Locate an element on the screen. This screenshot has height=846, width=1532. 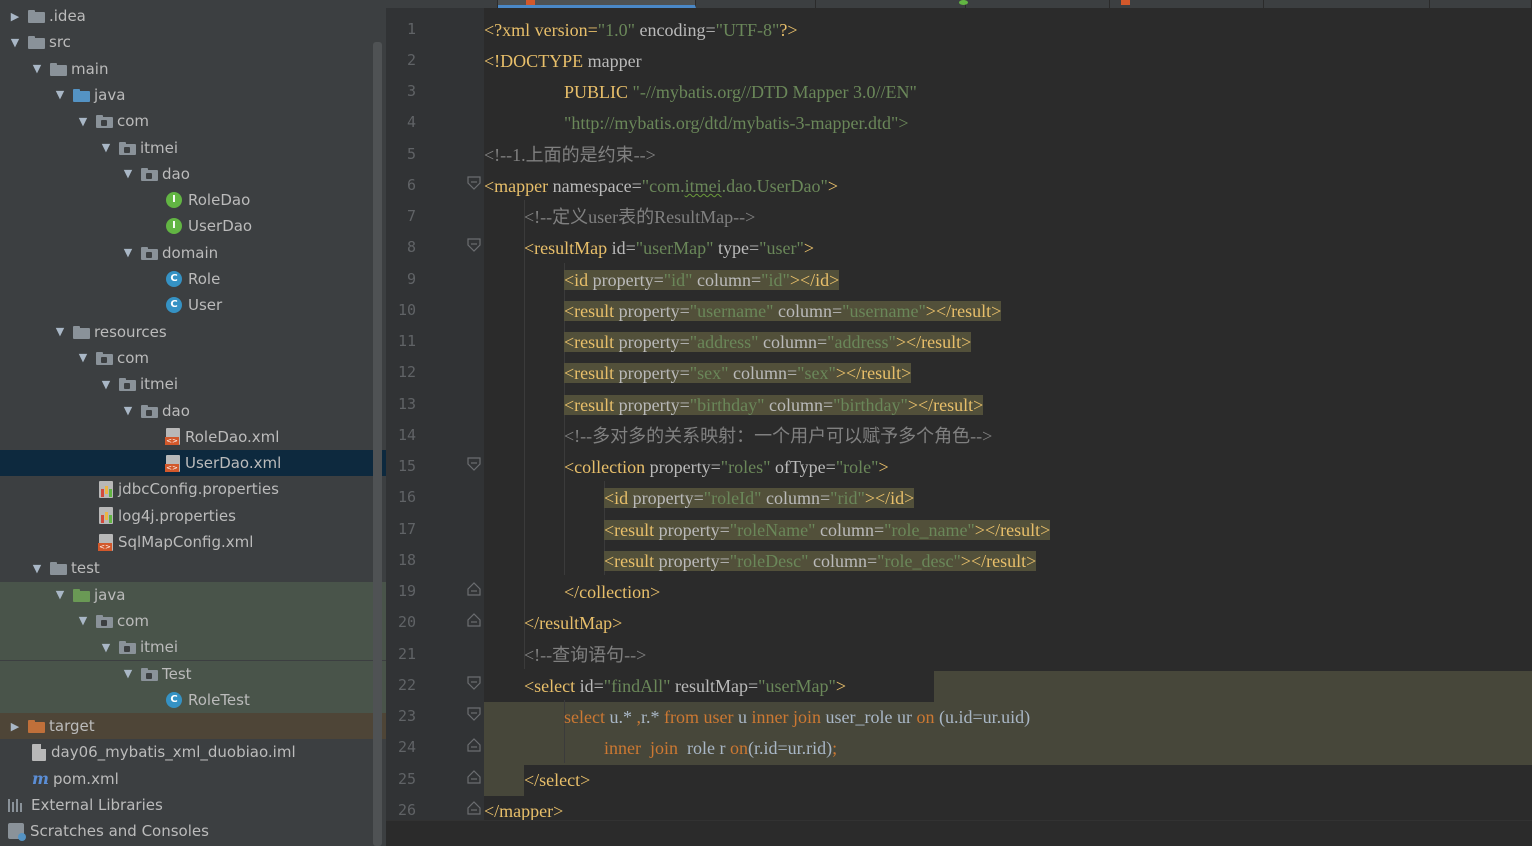
test-root-folder-icon is located at coordinates (81, 595).